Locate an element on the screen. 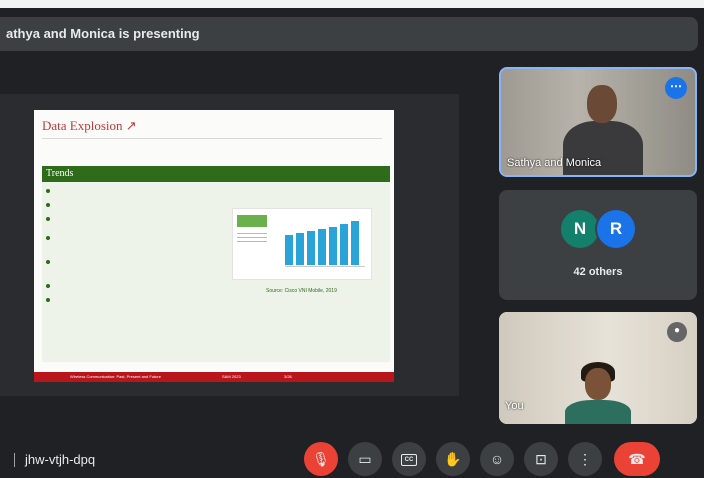 The height and width of the screenshot is (478, 704). tile-options-button: ⋯ is located at coordinates (676, 88).